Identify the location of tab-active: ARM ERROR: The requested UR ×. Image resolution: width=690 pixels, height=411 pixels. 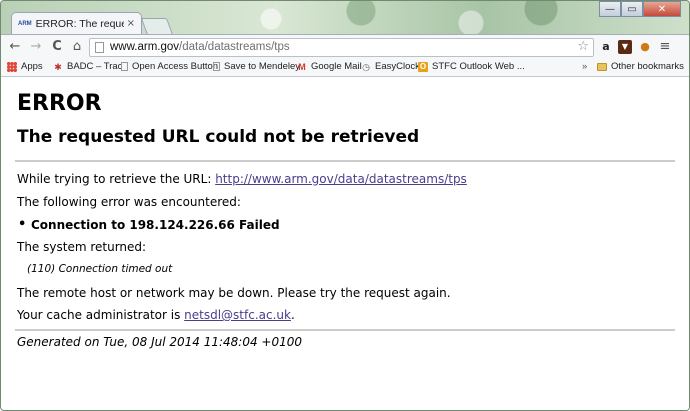
(76, 23).